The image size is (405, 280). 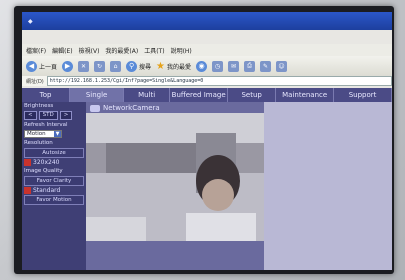 What do you see at coordinates (54, 153) in the screenshot?
I see `autosize-button: Autosize` at bounding box center [54, 153].